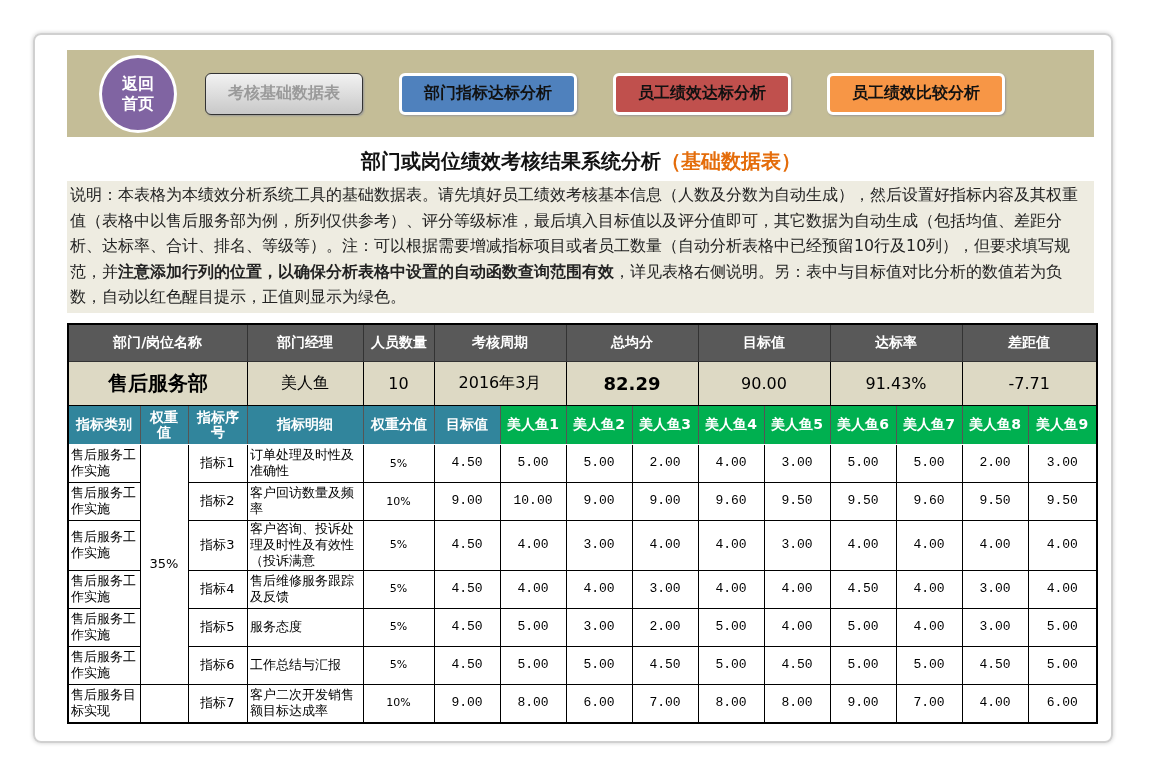 The height and width of the screenshot is (780, 1150). I want to click on column-header: 考核周期, so click(500, 342).